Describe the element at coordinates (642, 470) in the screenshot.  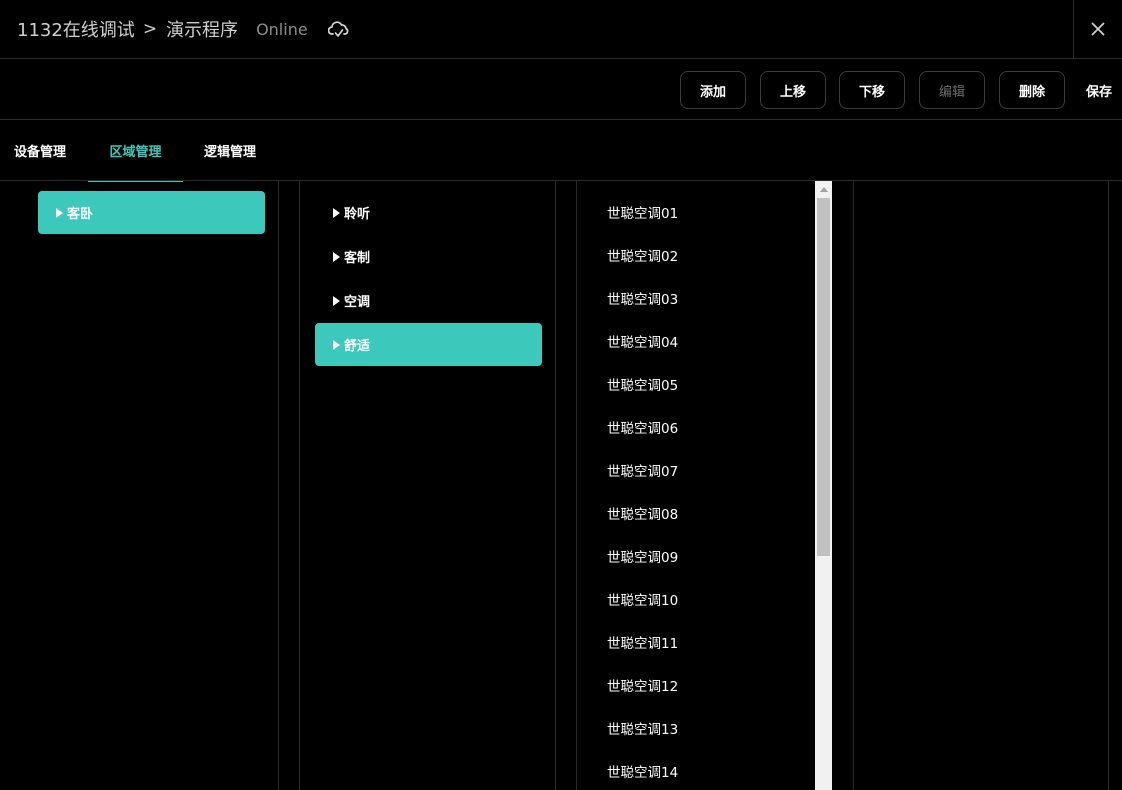
I see `device-item: 世聪空调07` at that location.